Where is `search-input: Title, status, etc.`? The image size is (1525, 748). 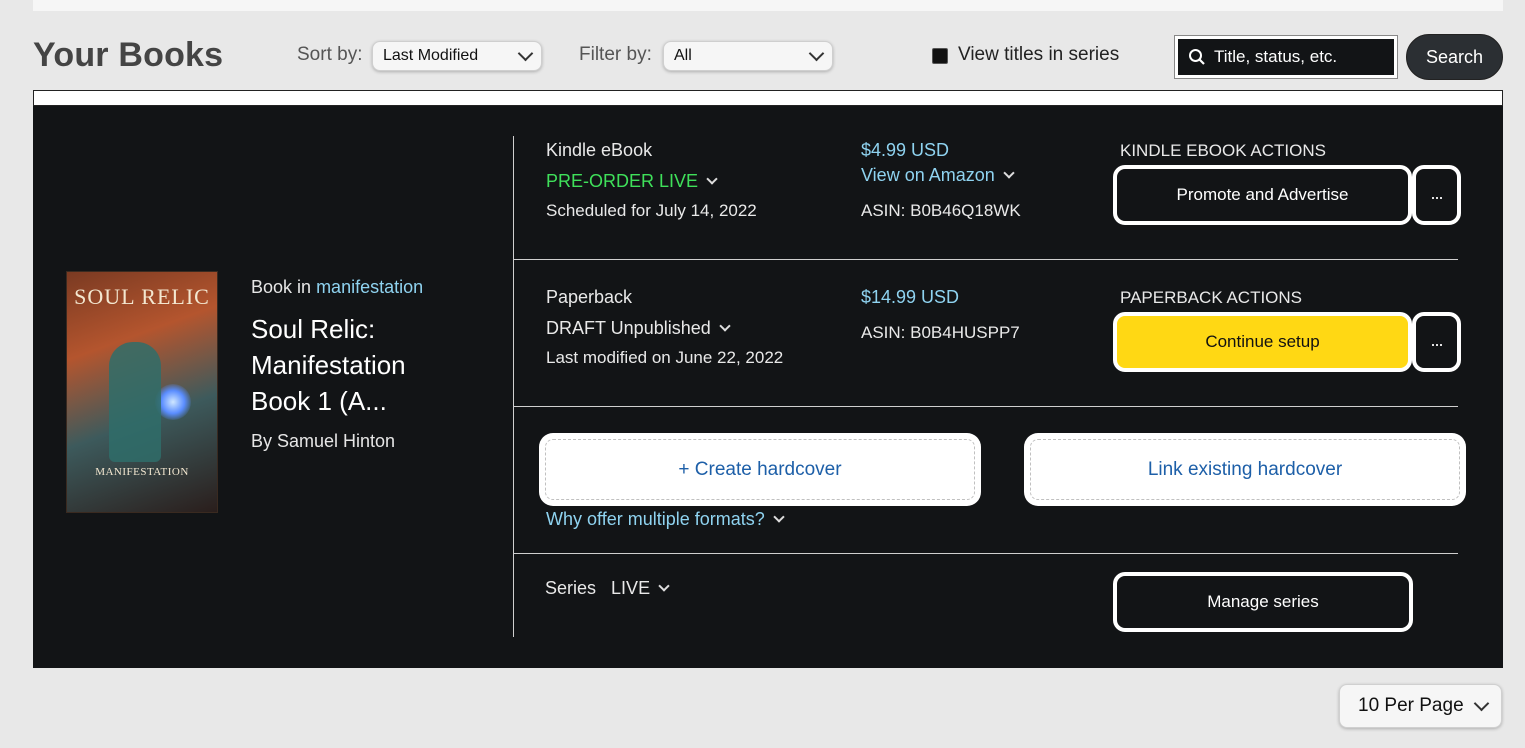
search-input: Title, status, etc. is located at coordinates (1286, 57).